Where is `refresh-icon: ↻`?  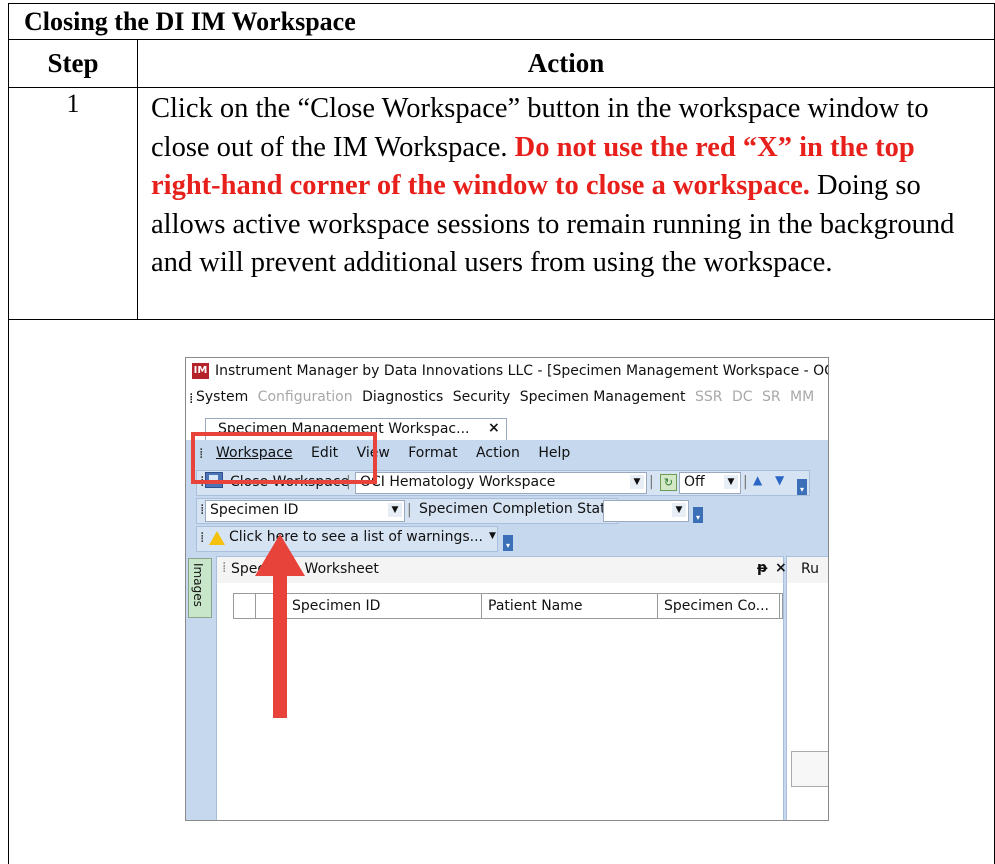
refresh-icon: ↻ is located at coordinates (668, 482).